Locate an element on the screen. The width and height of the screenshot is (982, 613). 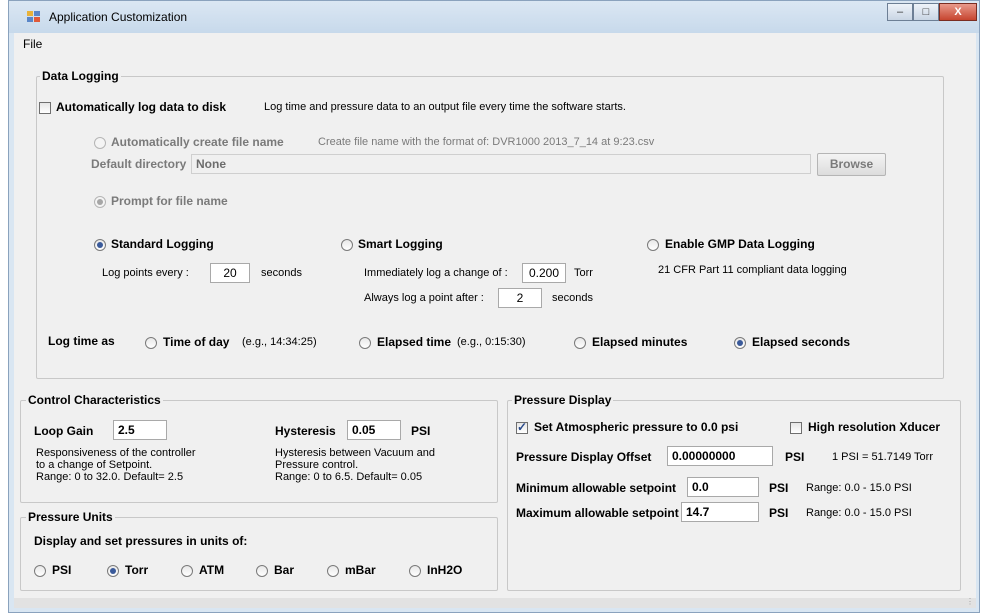
hysteresis-label: Hysteresis is located at coordinates (305, 431).